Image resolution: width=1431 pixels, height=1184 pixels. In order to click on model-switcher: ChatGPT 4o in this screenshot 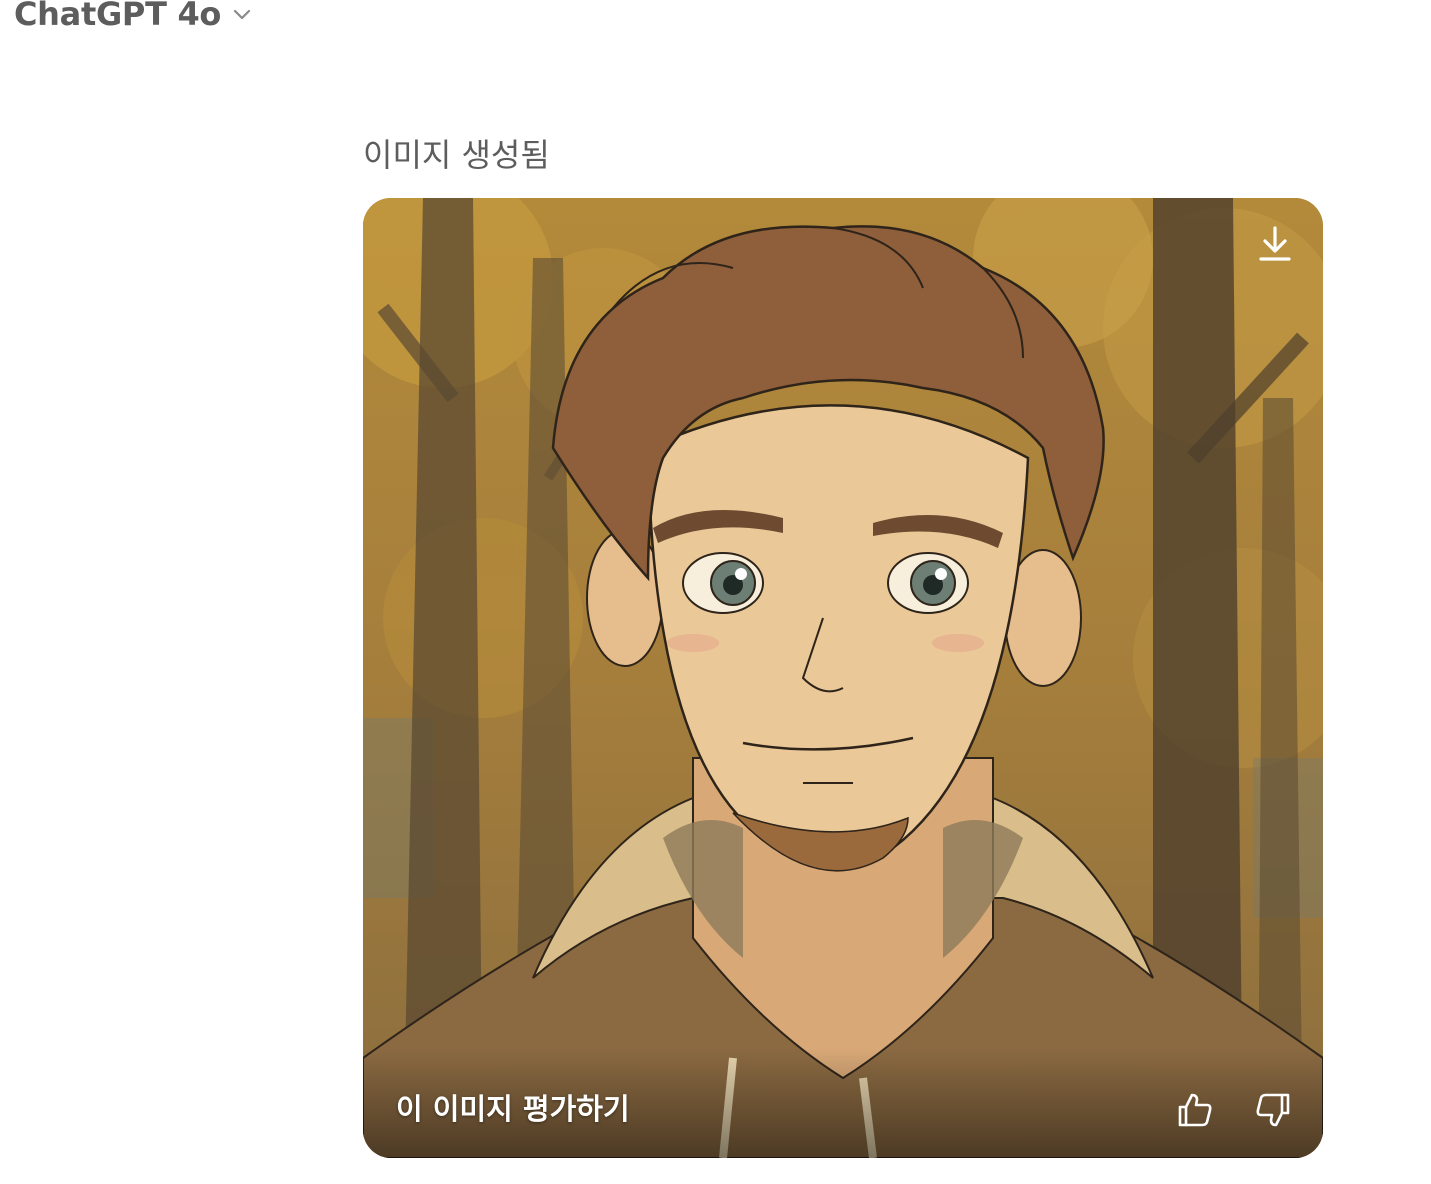, I will do `click(133, 17)`.